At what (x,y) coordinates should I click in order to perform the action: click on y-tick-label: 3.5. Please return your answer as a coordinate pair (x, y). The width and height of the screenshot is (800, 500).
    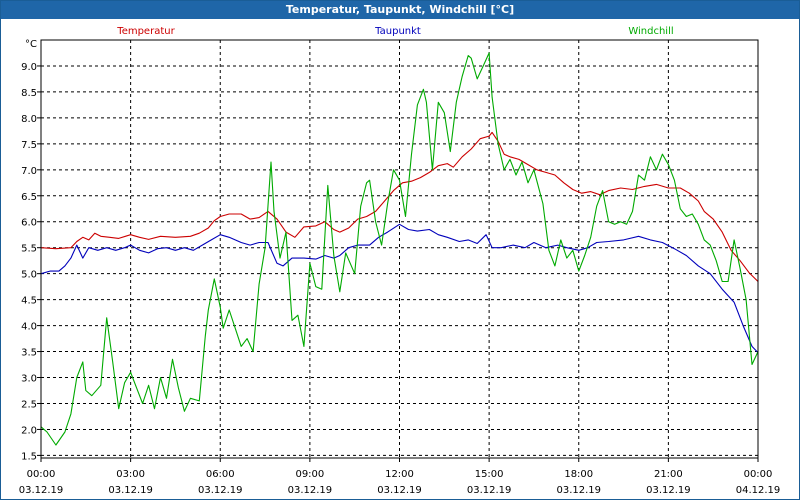
    Looking at the image, I should click on (29, 353).